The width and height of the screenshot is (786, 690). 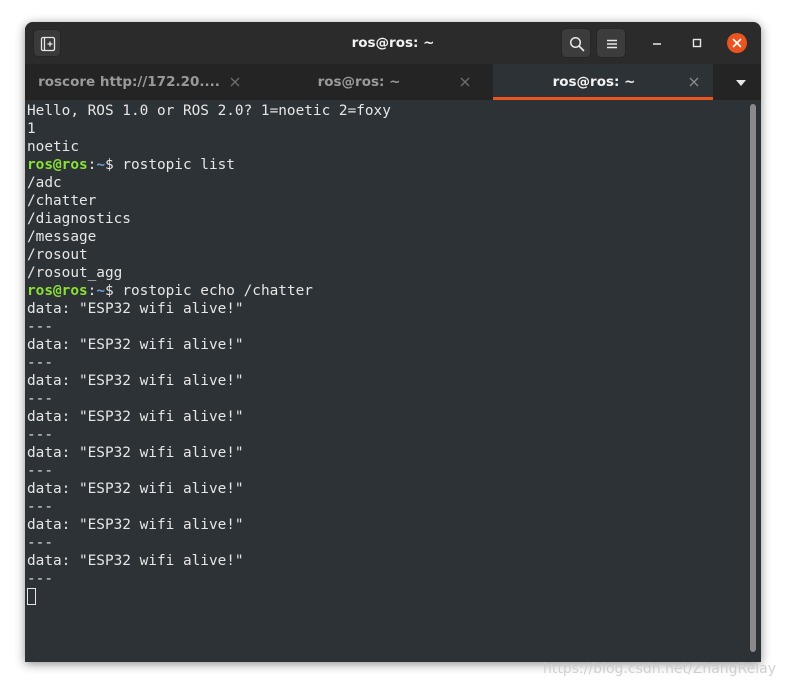 I want to click on terminal-output-line: /adc, so click(x=209, y=183).